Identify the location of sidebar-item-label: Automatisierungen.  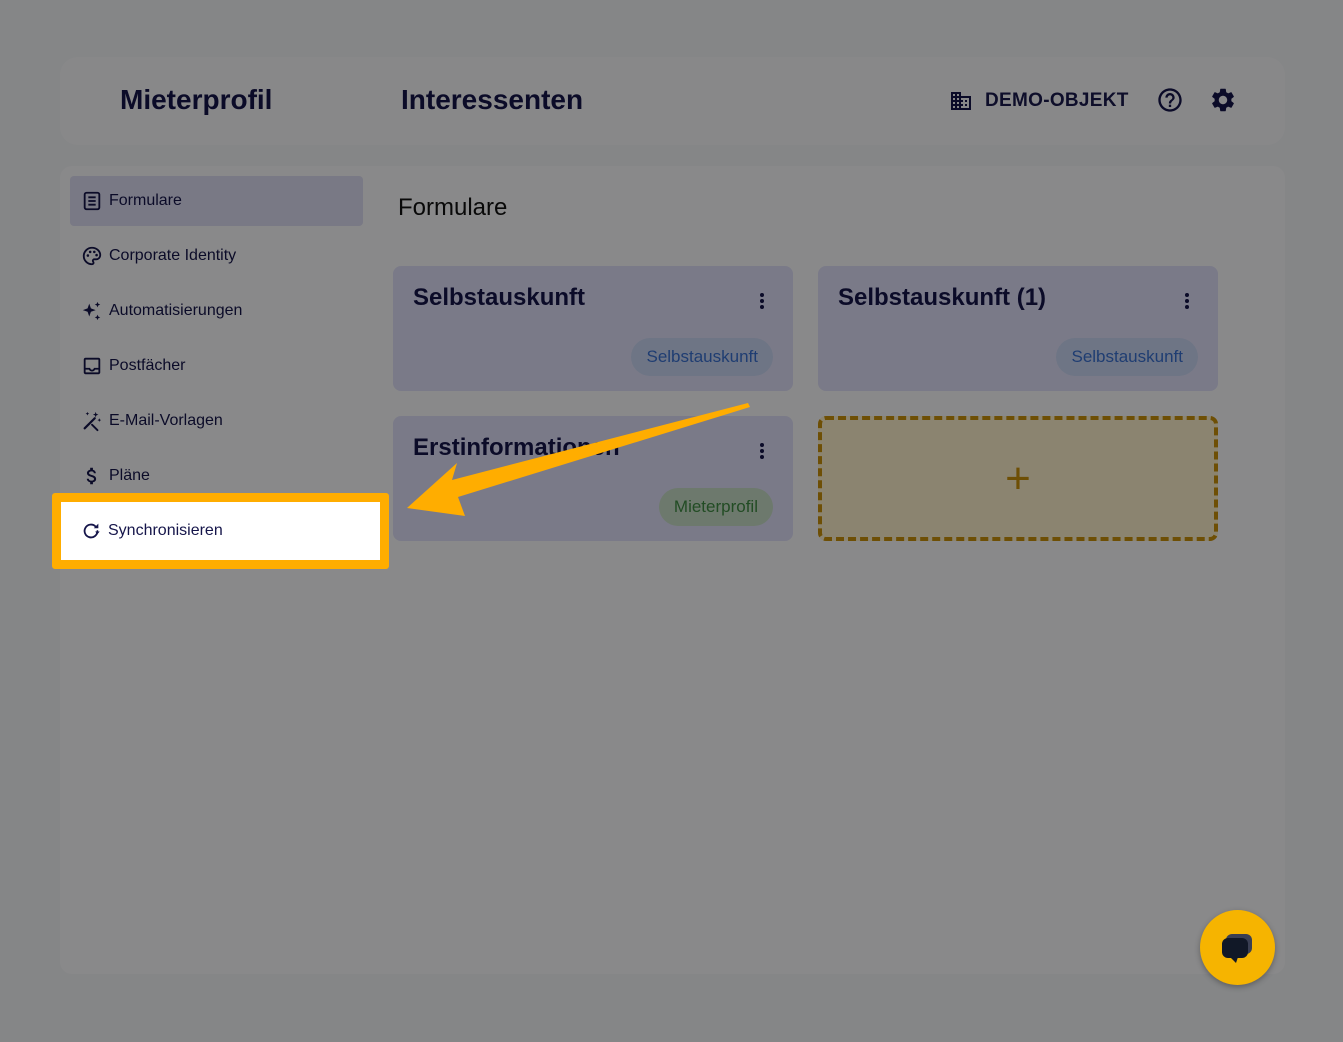
(176, 310).